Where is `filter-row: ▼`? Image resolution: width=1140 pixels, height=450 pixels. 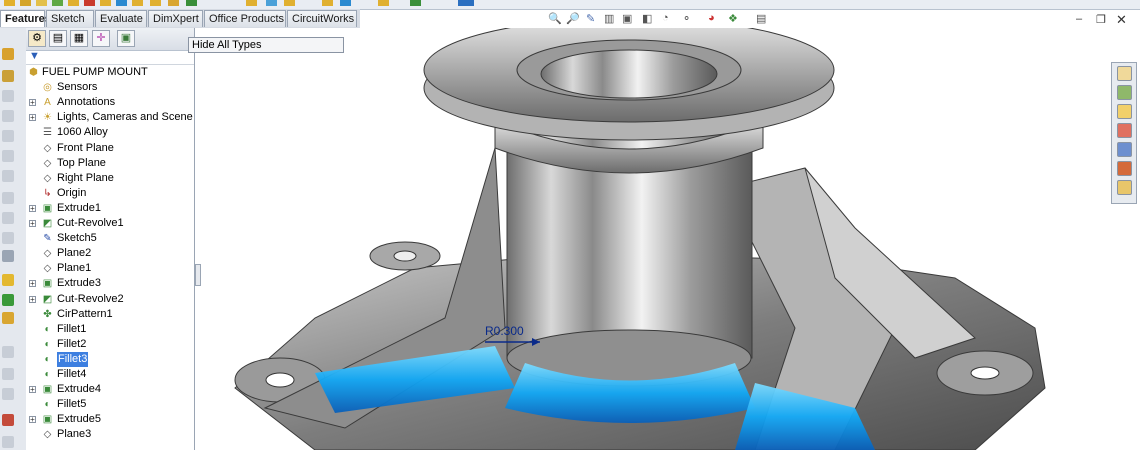 filter-row: ▼ is located at coordinates (110, 57).